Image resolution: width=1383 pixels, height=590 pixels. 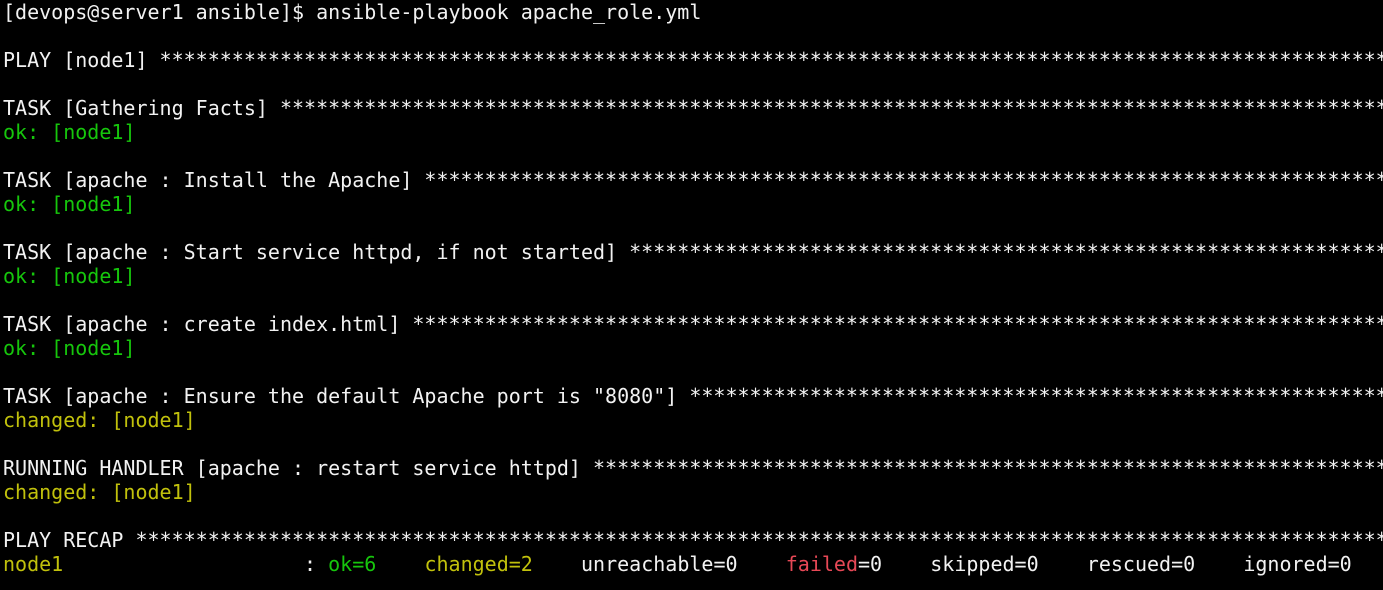 I want to click on recap-failed-label: failed, so click(x=821, y=564).